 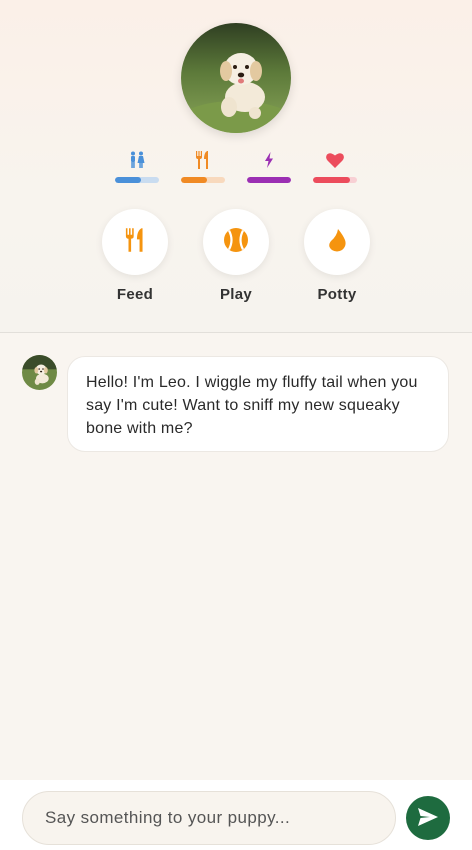 I want to click on love-level-bar, so click(x=335, y=180).